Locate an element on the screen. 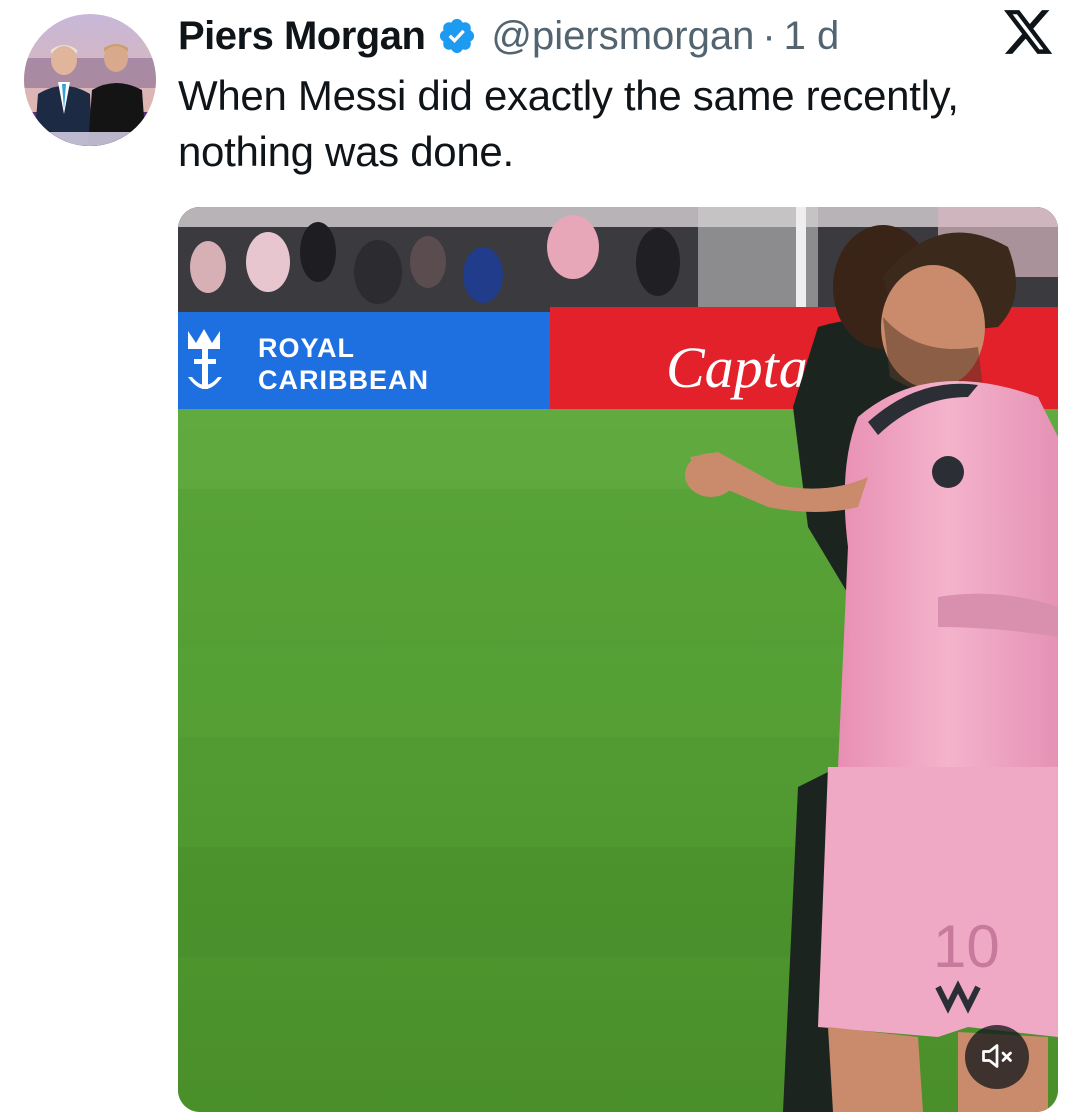  speaker-muted-icon is located at coordinates (997, 1056).